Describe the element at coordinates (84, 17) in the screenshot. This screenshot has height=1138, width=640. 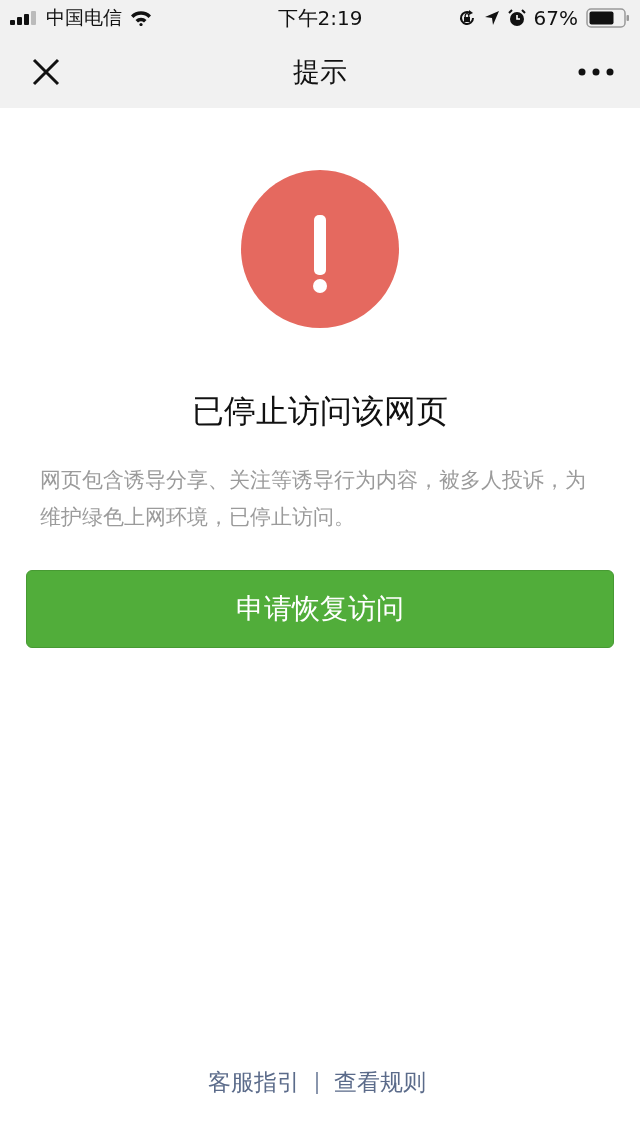
I see `carrier-name: 中国电信` at that location.